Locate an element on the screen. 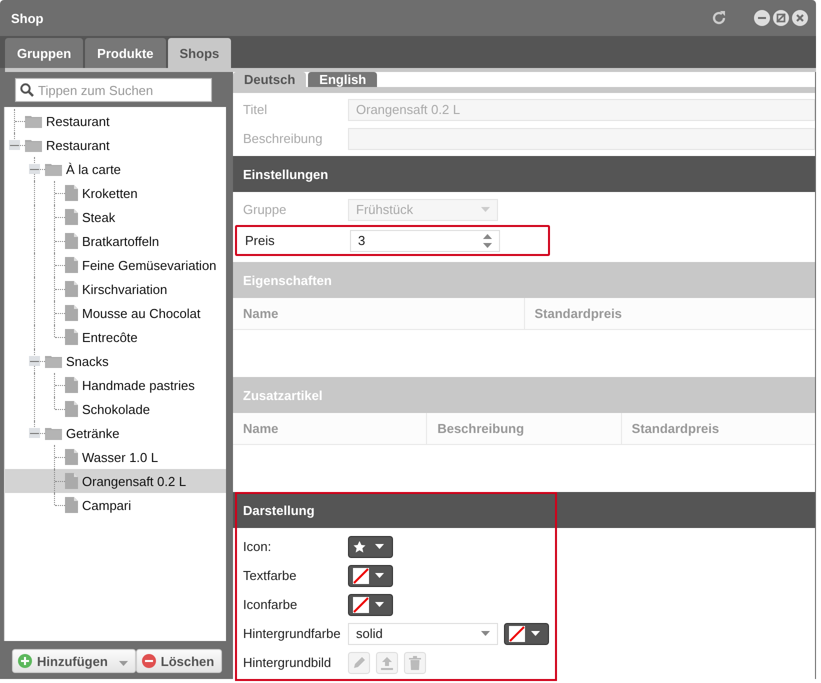 This screenshot has width=821, height=683. delete-button: Löschen is located at coordinates (179, 661).